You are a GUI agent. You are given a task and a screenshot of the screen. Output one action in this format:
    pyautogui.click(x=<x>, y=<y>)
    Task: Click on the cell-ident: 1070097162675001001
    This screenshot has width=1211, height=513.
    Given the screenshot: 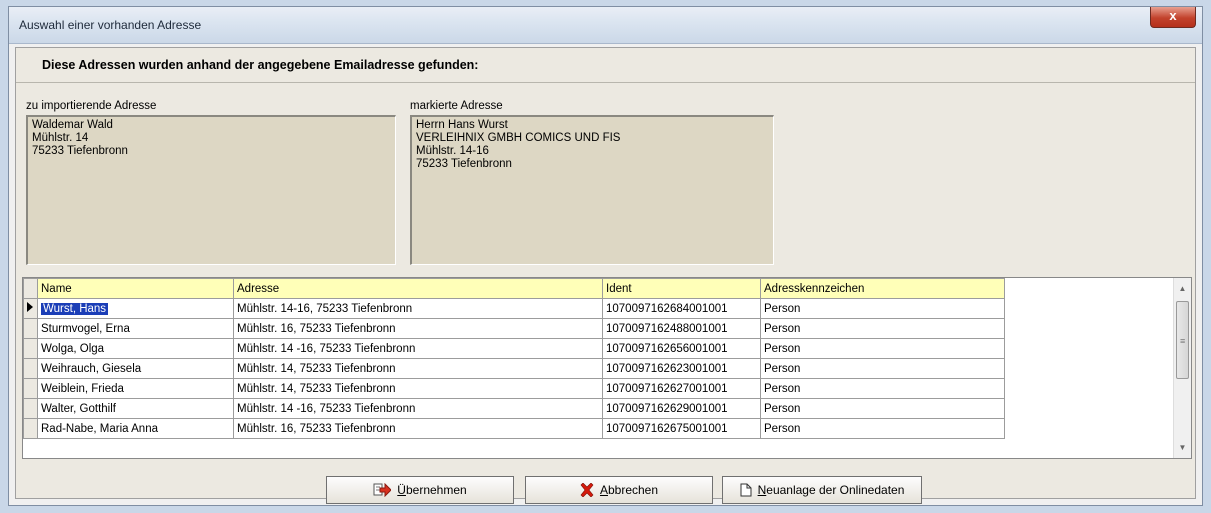 What is the action you would take?
    pyautogui.click(x=681, y=428)
    